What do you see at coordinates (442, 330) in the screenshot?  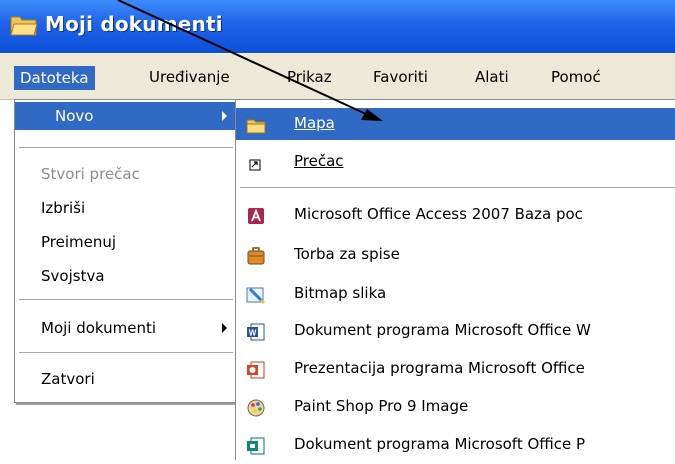 I see `submenu-item-label: Dokument programa Microsoft Office W` at bounding box center [442, 330].